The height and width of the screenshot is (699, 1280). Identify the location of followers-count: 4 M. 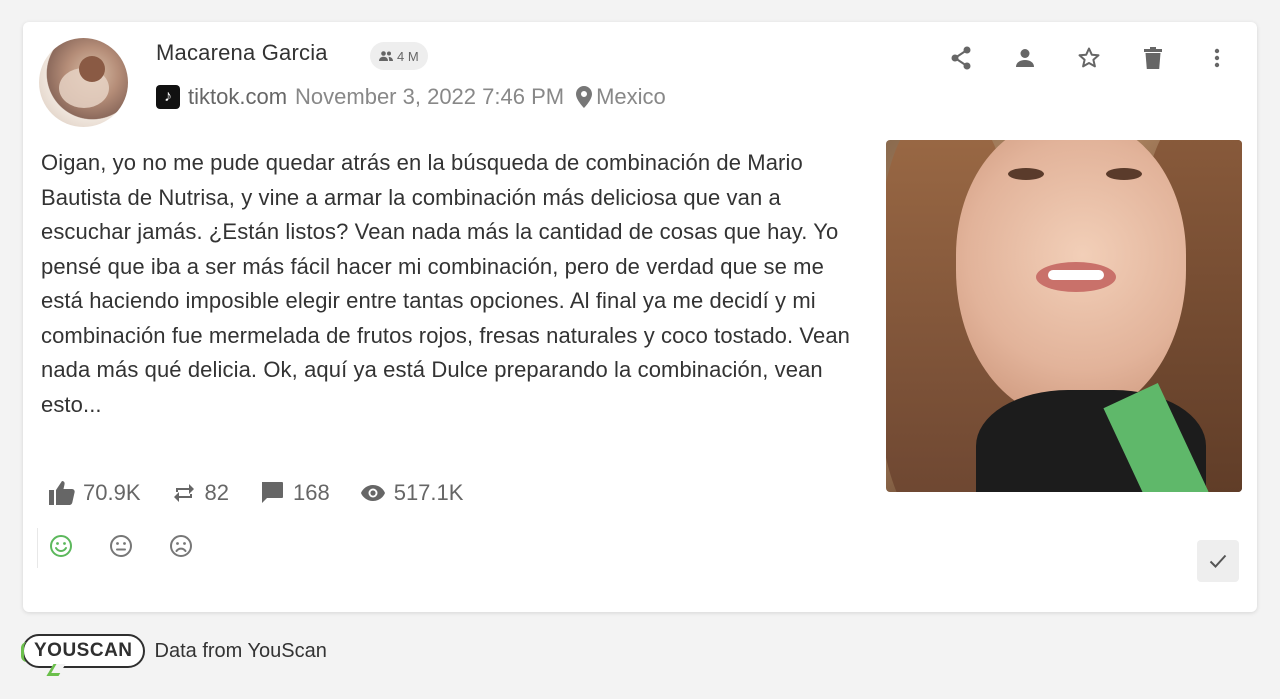
(408, 56).